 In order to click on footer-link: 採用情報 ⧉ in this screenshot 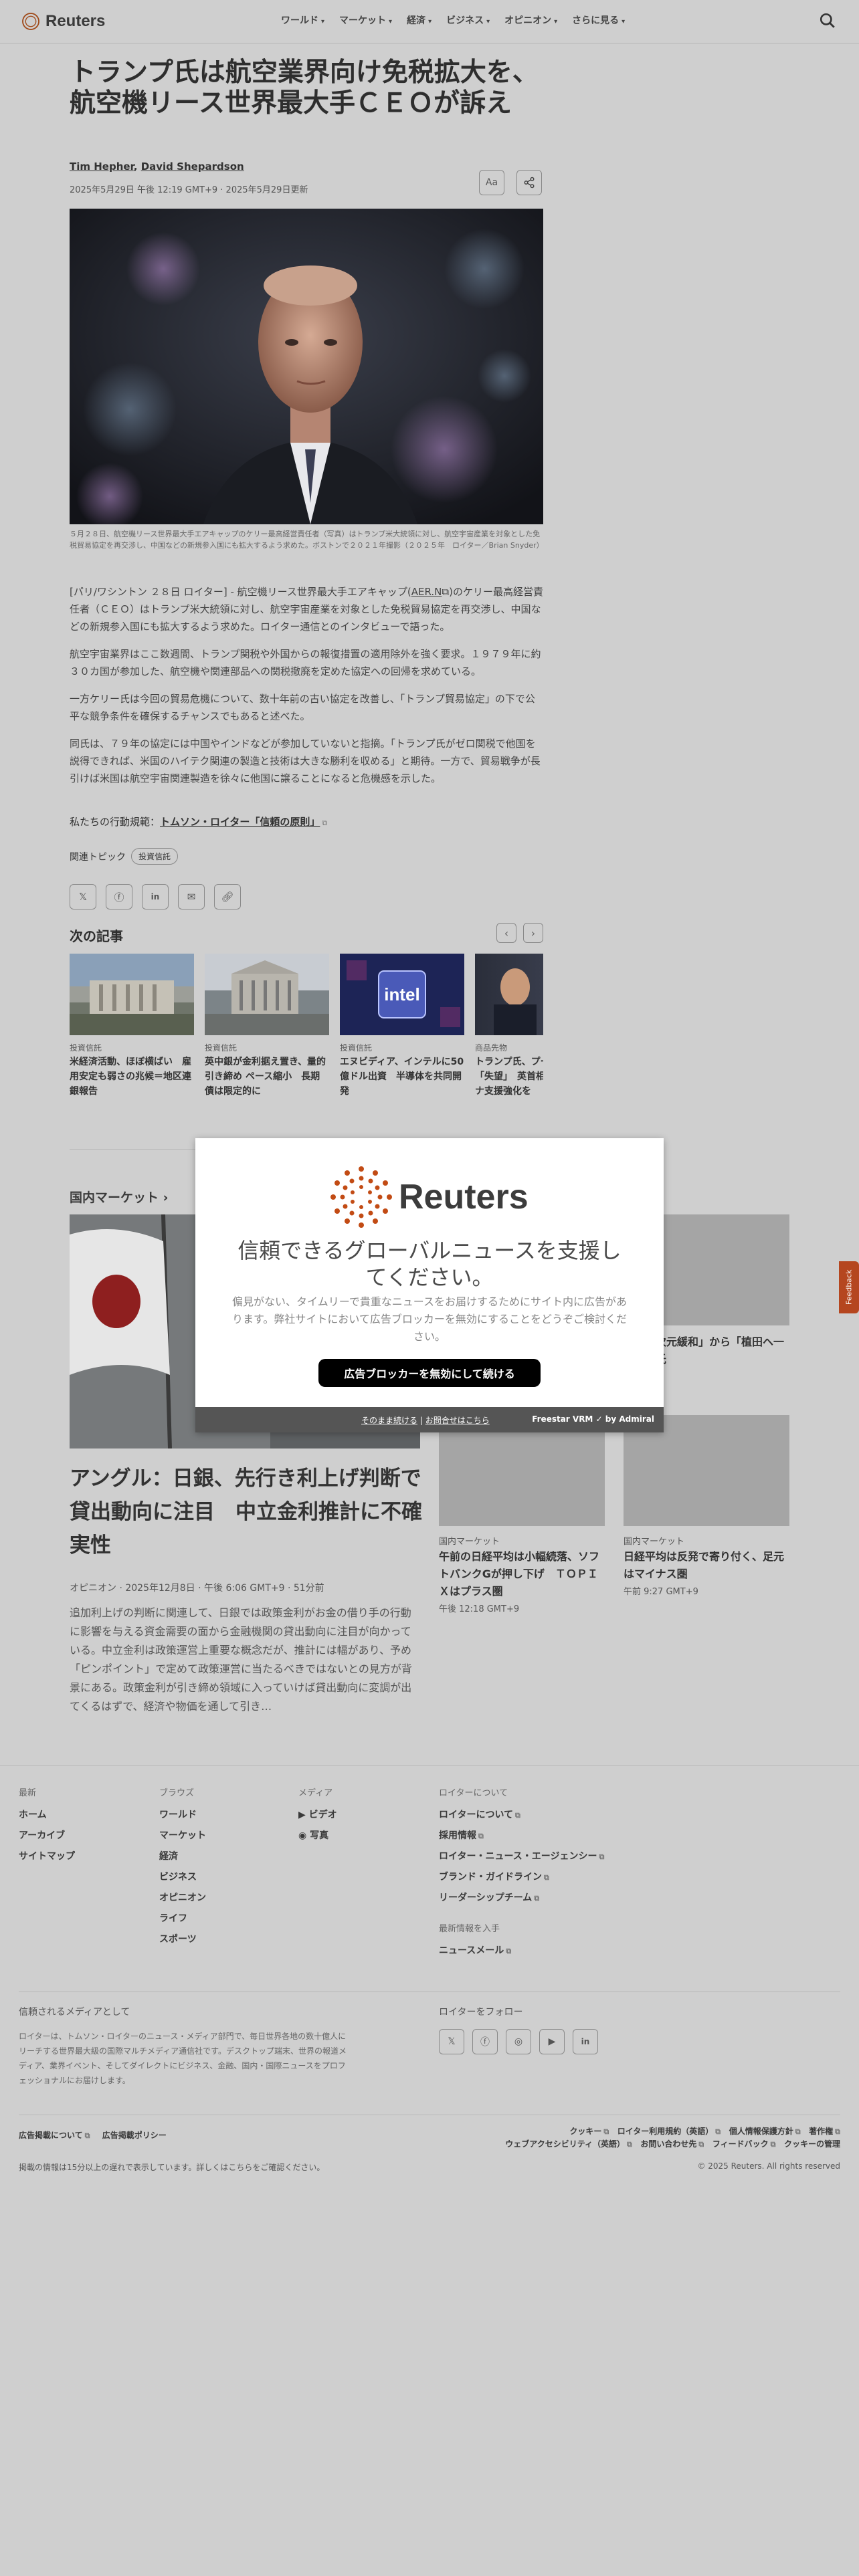, I will do `click(521, 1835)`.